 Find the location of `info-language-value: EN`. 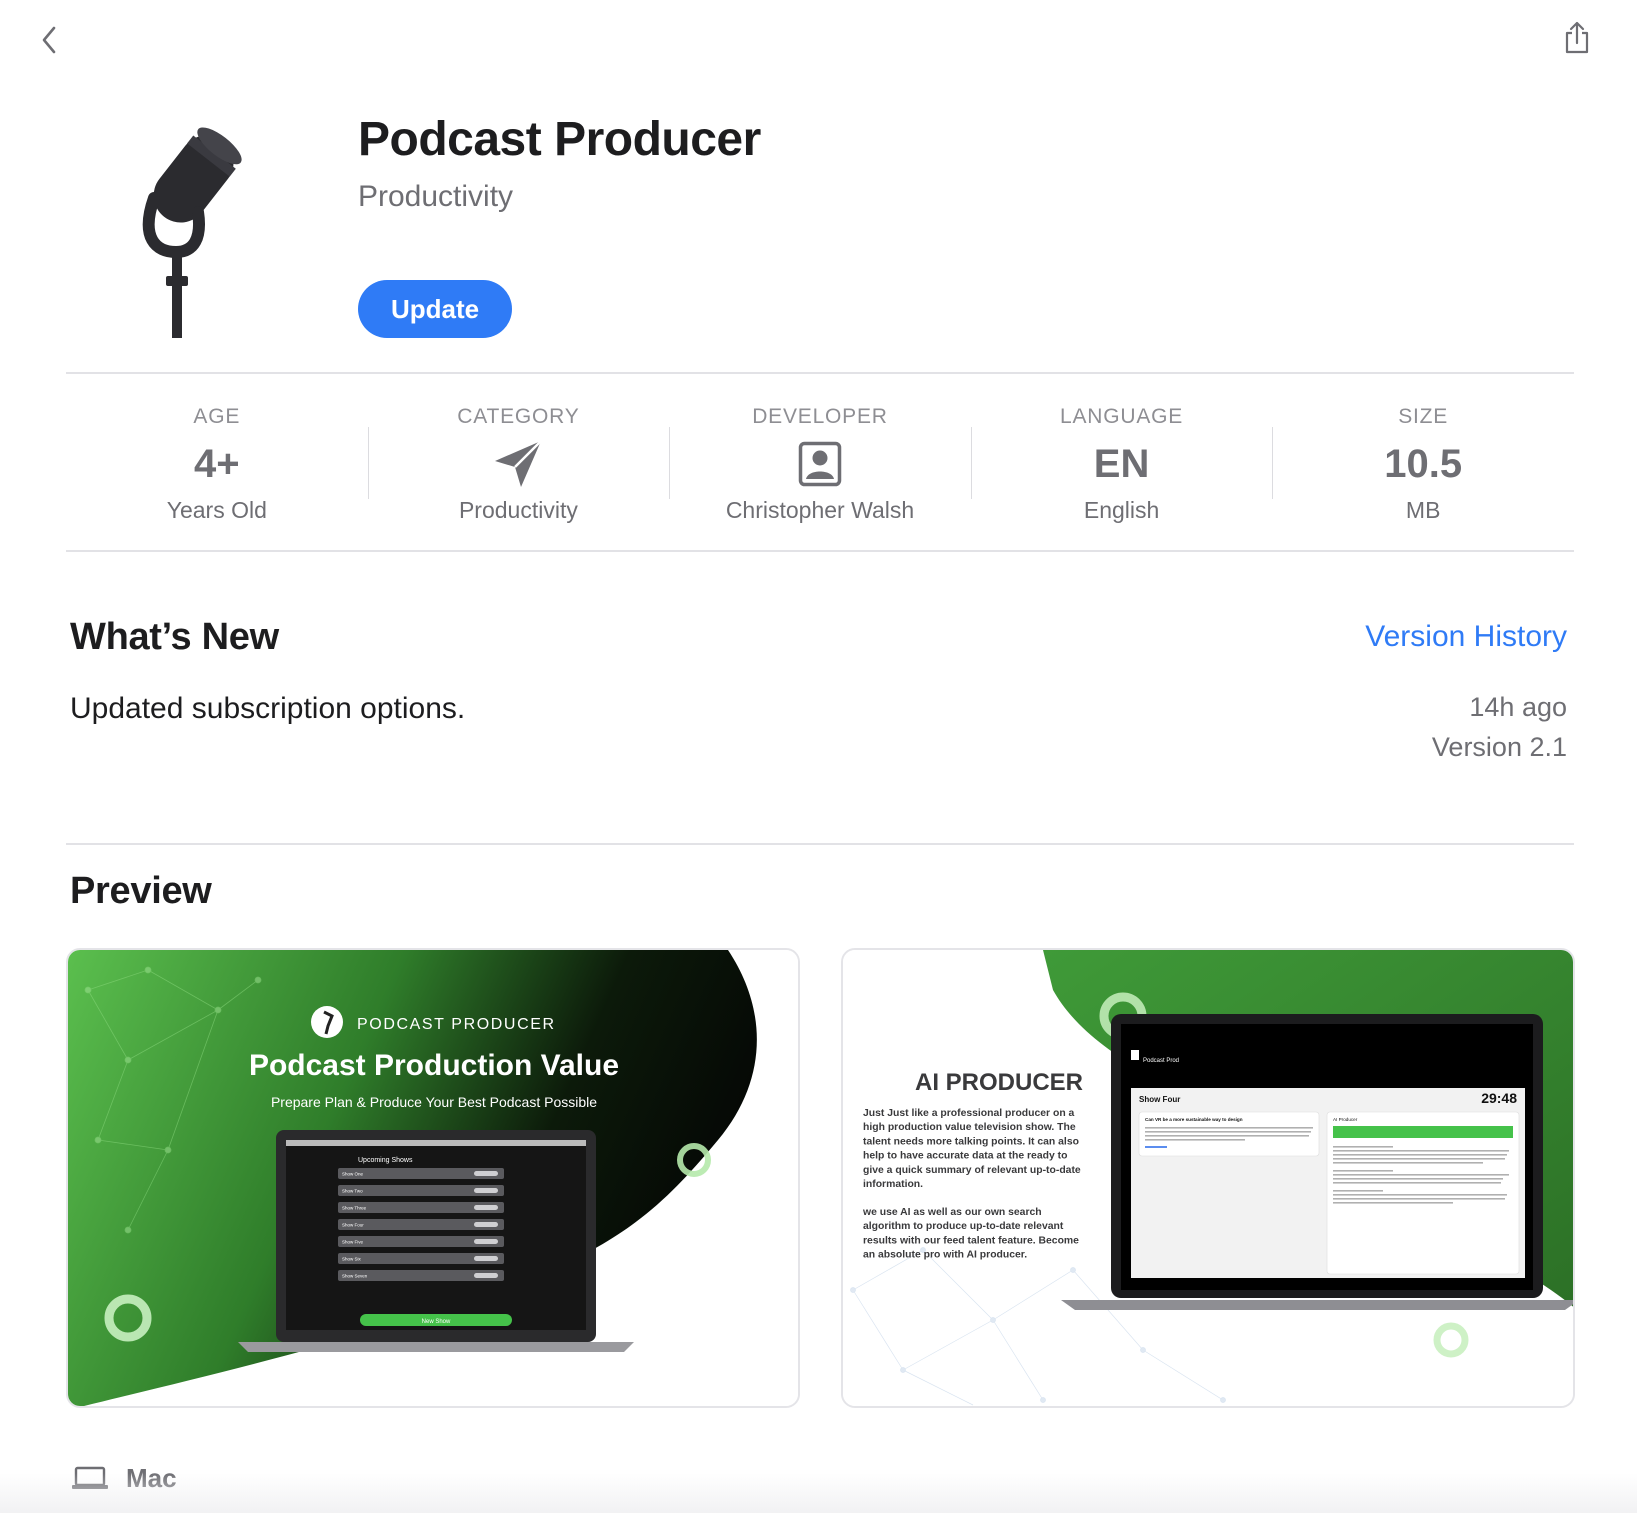

info-language-value: EN is located at coordinates (1121, 463).